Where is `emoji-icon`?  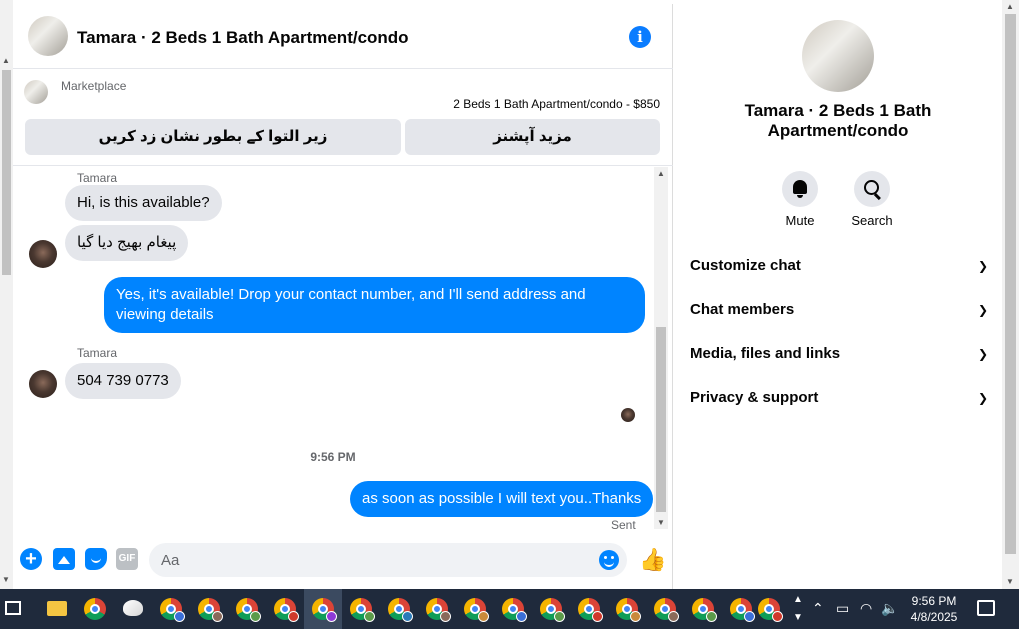 emoji-icon is located at coordinates (609, 560).